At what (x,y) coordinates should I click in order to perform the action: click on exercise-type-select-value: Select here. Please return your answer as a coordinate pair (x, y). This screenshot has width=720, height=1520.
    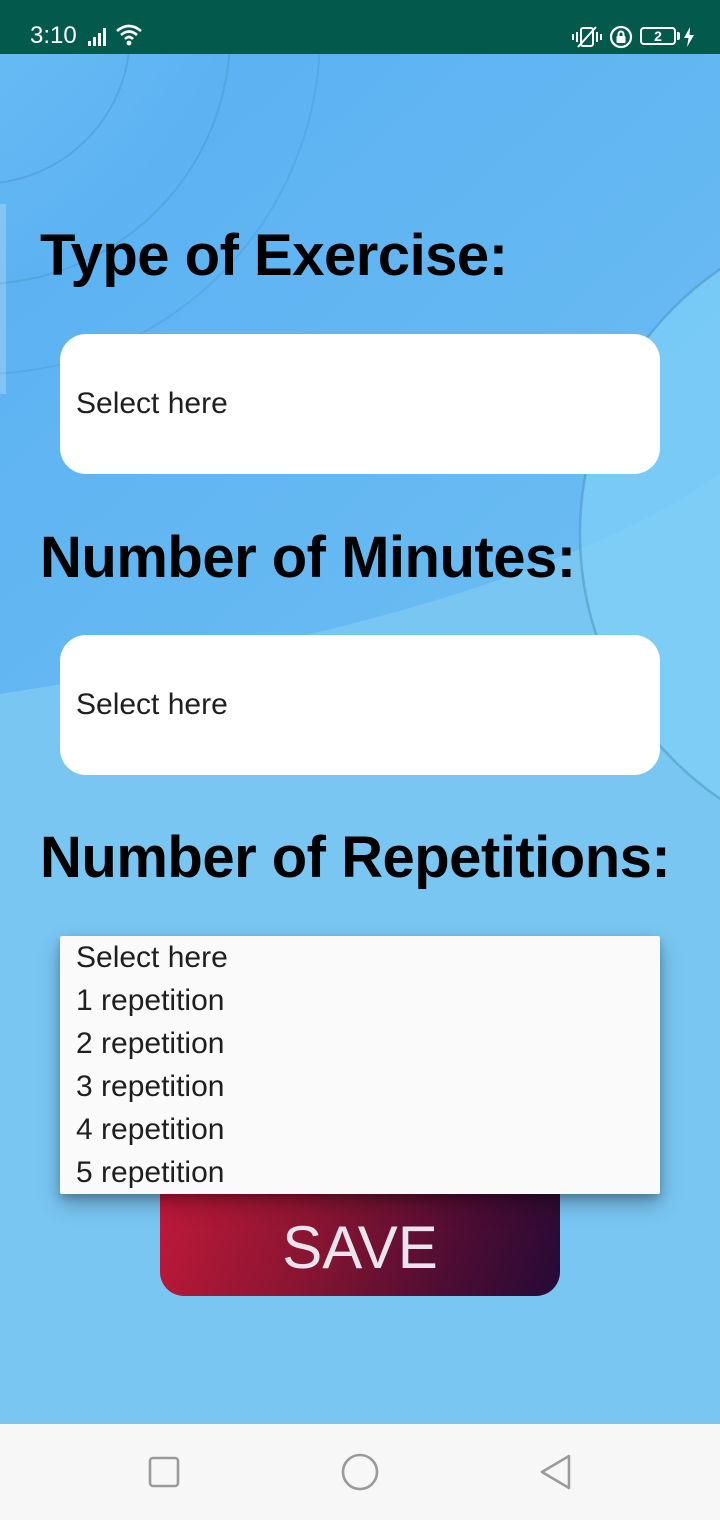
    Looking at the image, I should click on (152, 403).